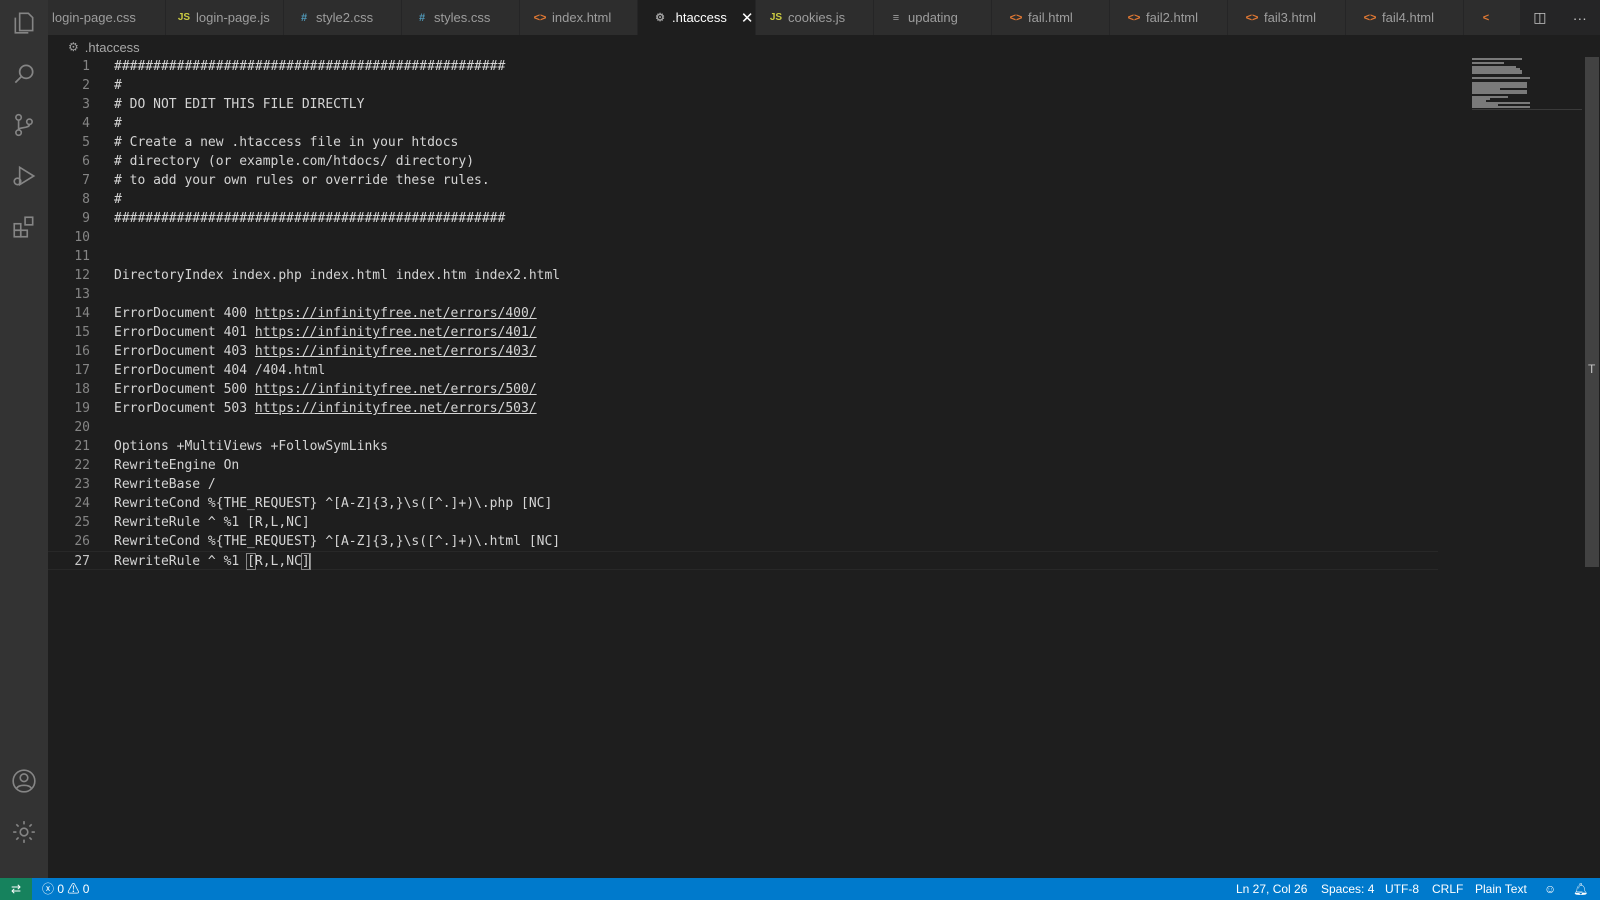 The width and height of the screenshot is (1600, 900). Describe the element at coordinates (82, 256) in the screenshot. I see `line-number: 11` at that location.